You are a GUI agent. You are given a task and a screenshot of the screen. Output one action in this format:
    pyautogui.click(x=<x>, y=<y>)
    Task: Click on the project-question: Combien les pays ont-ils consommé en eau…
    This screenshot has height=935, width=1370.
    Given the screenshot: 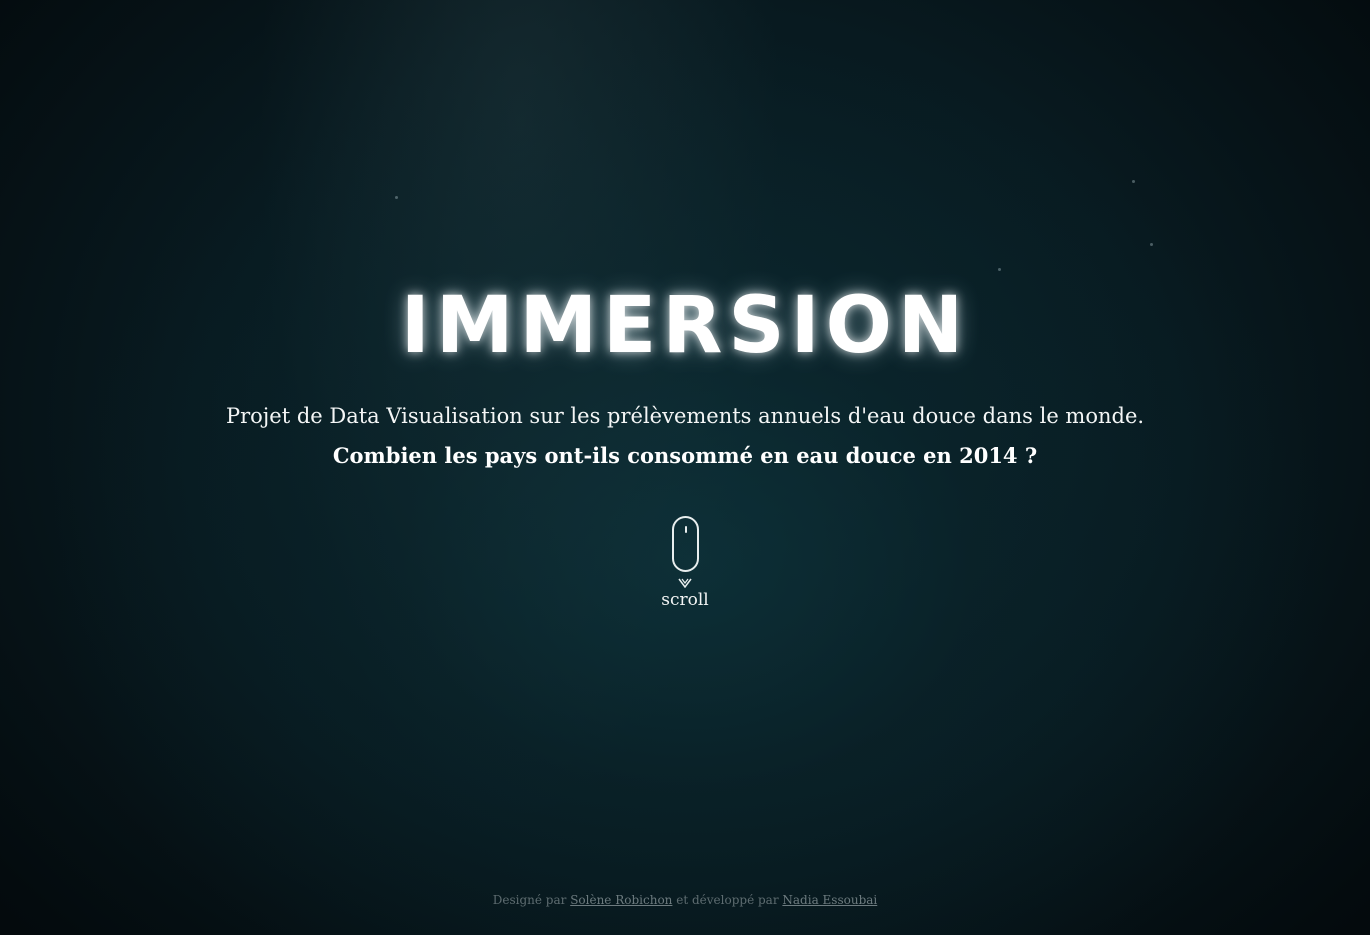 What is the action you would take?
    pyautogui.click(x=685, y=455)
    